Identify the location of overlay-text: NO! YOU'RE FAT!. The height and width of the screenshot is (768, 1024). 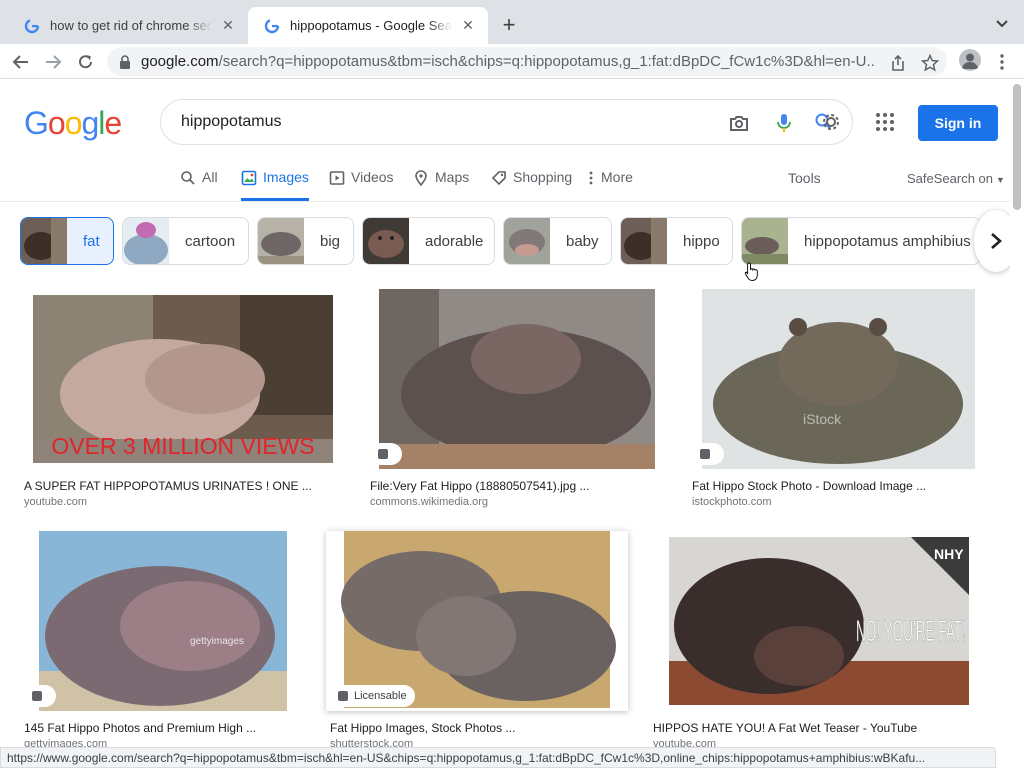
(911, 631).